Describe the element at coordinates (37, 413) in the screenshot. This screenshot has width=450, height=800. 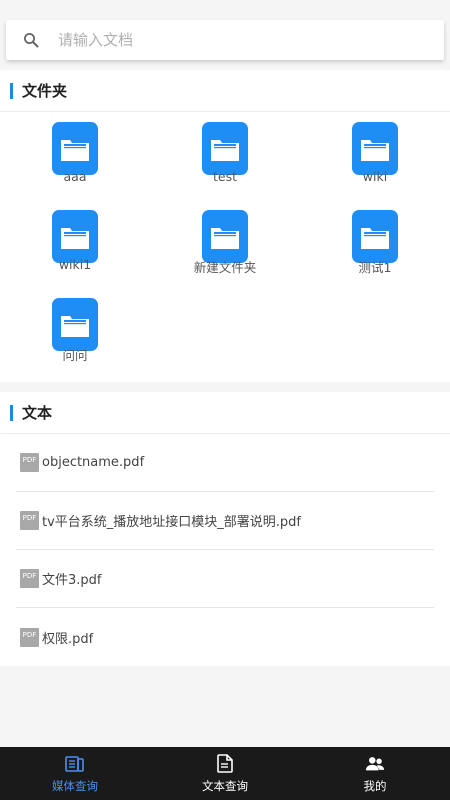
I see `text-section-title: 文本` at that location.